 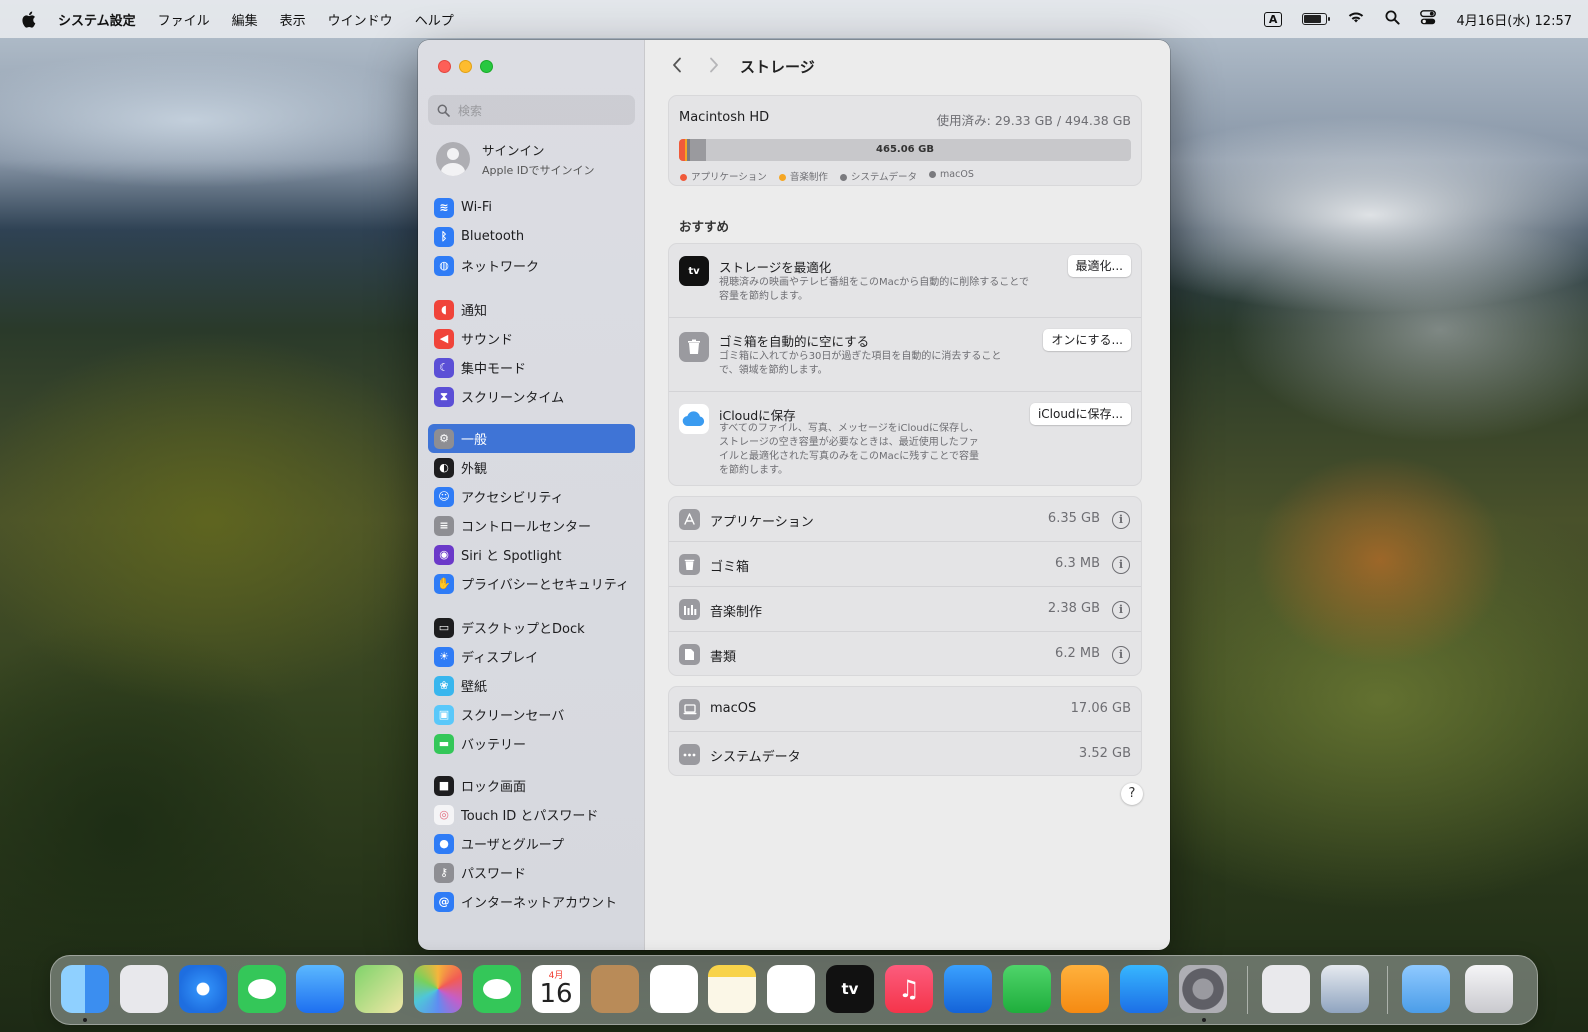 What do you see at coordinates (531, 525) in the screenshot?
I see `sidebar-item-control-center: ≡ コントロールセンター` at bounding box center [531, 525].